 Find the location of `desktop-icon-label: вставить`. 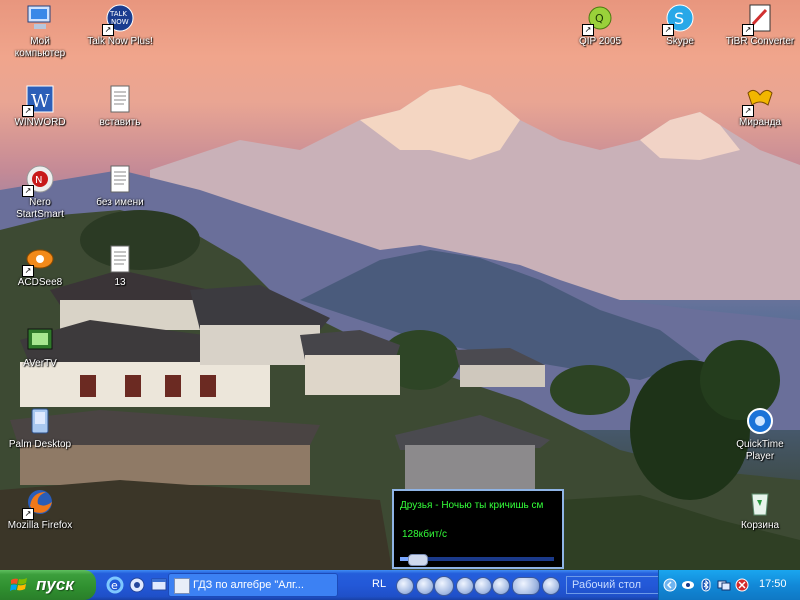

desktop-icon-label: вставить is located at coordinates (120, 122).